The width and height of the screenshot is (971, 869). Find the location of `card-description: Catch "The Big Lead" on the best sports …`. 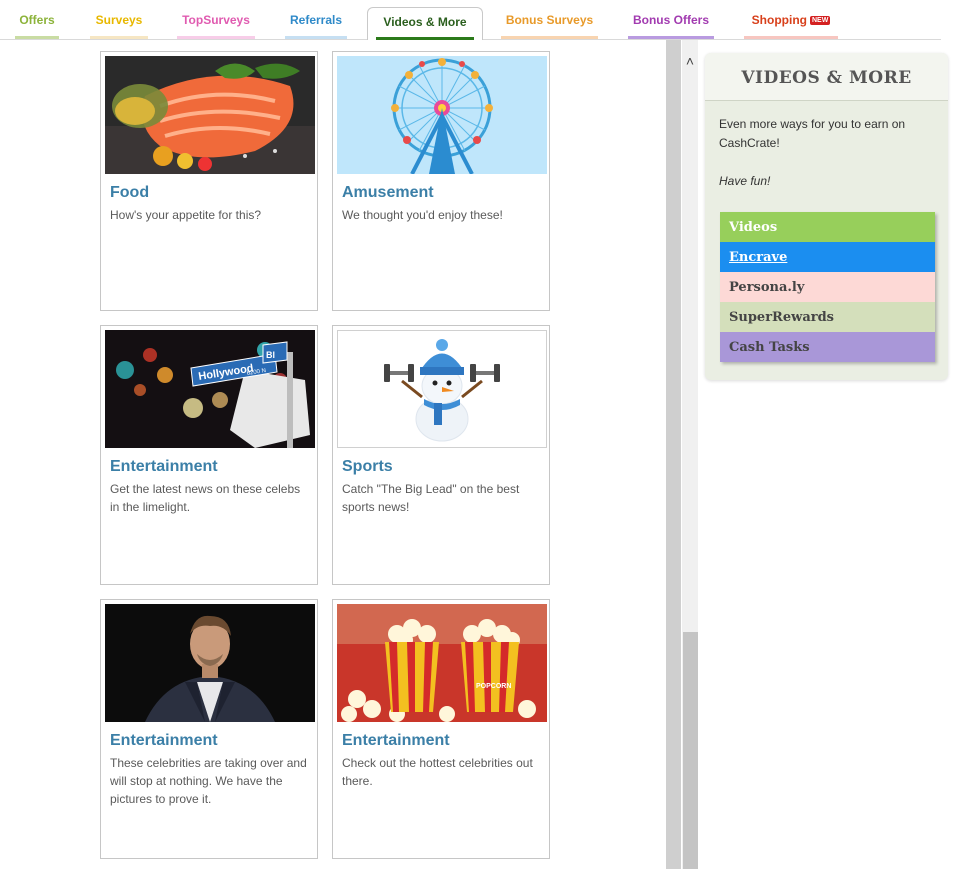

card-description: Catch "The Big Lead" on the best sports … is located at coordinates (431, 498).